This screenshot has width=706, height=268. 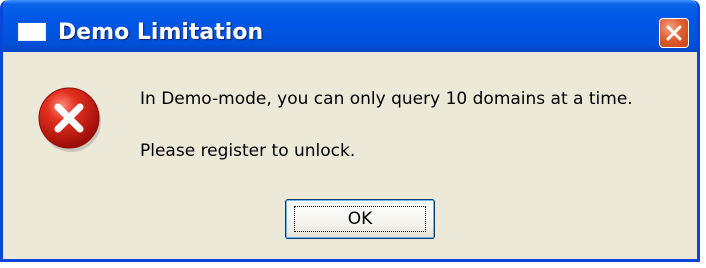 What do you see at coordinates (32, 32) in the screenshot?
I see `window-icon` at bounding box center [32, 32].